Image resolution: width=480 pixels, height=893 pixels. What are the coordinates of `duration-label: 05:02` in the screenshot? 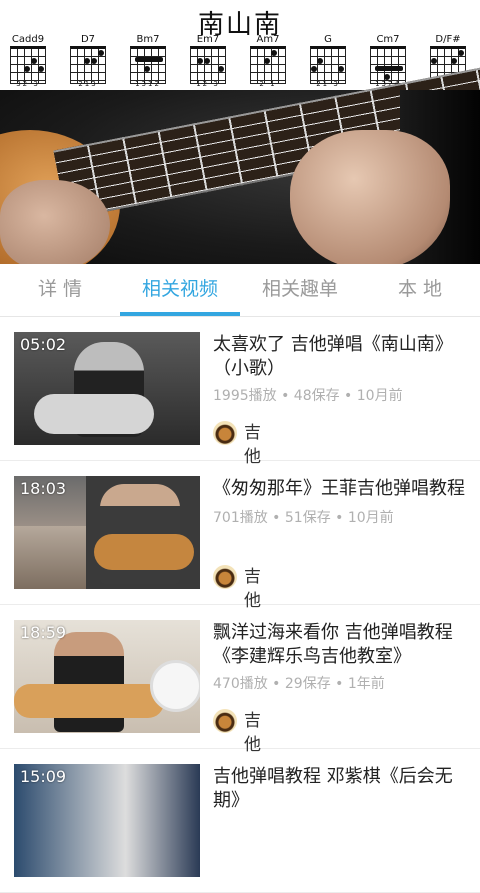 It's located at (43, 344).